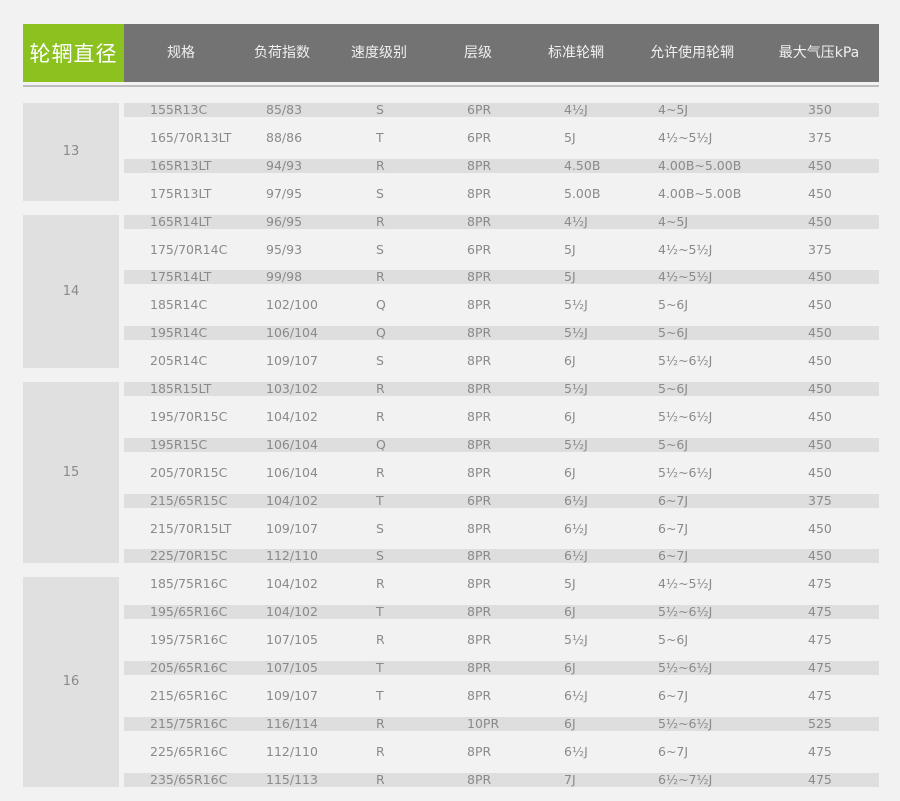 This screenshot has width=900, height=801. Describe the element at coordinates (189, 751) in the screenshot. I see `spec-cell: 225/65R16C` at that location.